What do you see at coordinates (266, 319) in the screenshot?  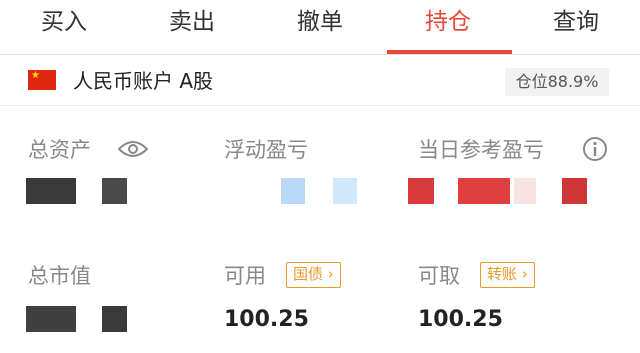 I see `available-value: 100.25` at bounding box center [266, 319].